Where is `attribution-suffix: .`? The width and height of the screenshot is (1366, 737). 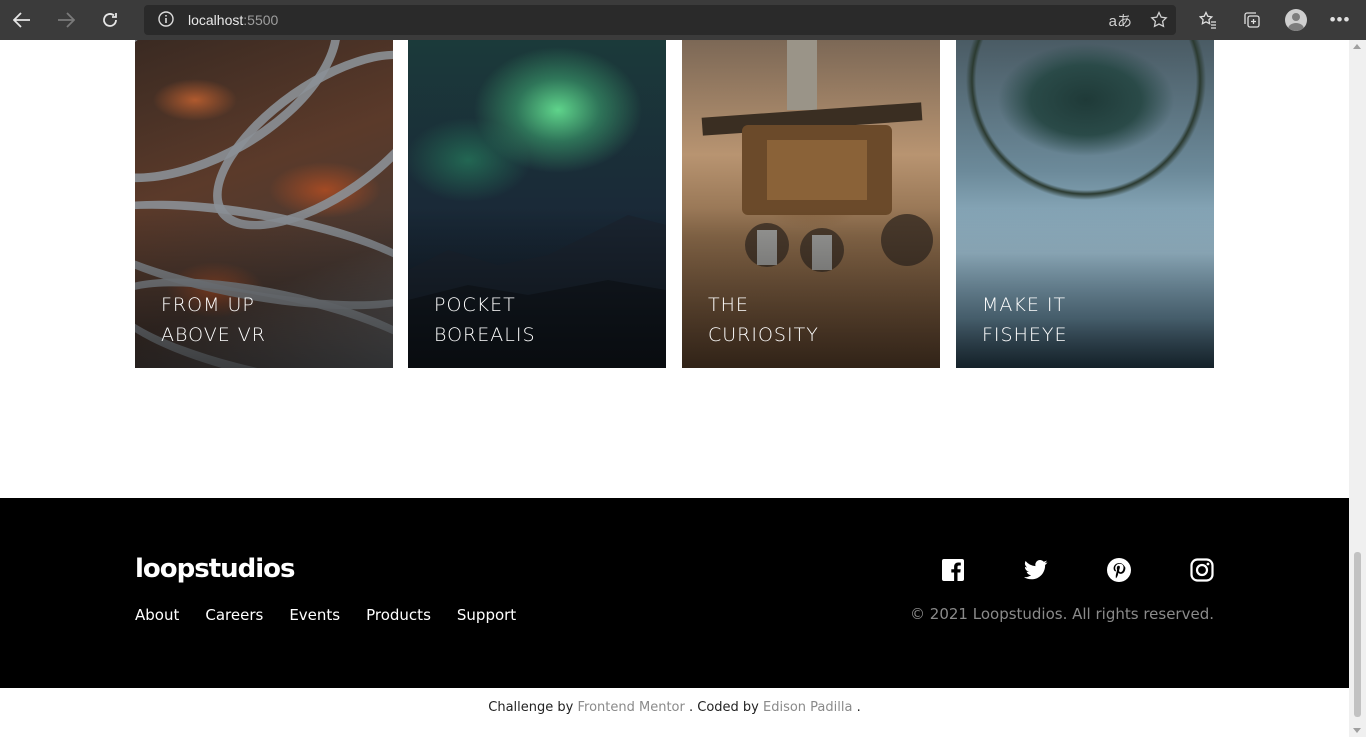 attribution-suffix: . is located at coordinates (858, 707).